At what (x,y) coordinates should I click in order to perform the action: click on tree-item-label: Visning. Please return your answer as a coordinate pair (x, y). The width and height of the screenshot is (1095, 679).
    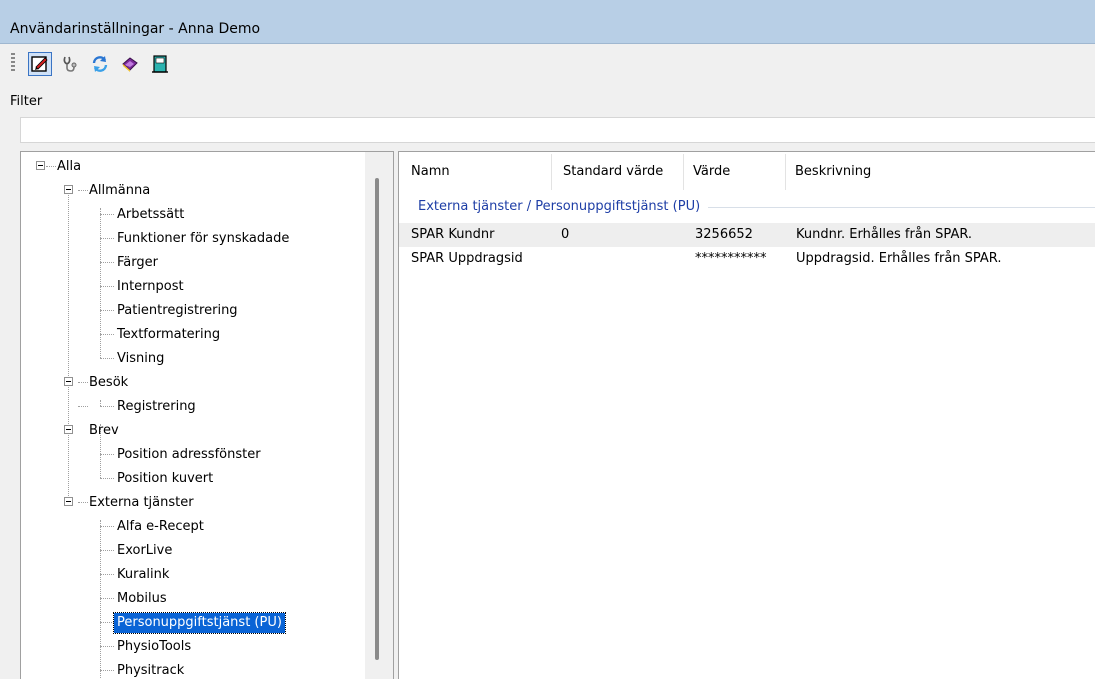
    Looking at the image, I should click on (141, 358).